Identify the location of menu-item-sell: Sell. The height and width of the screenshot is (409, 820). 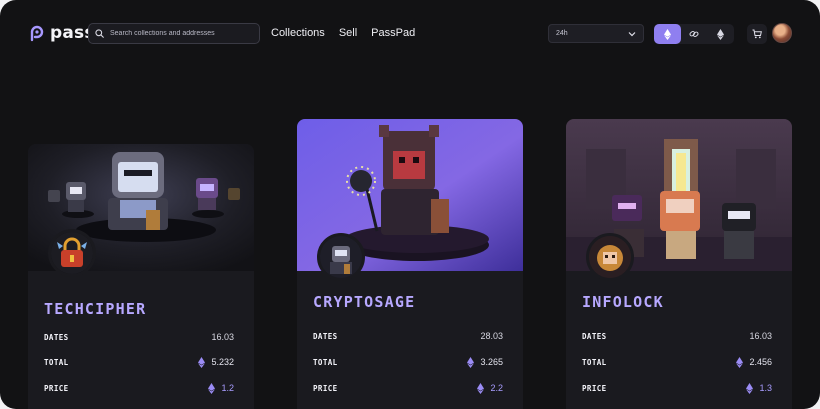
(348, 33).